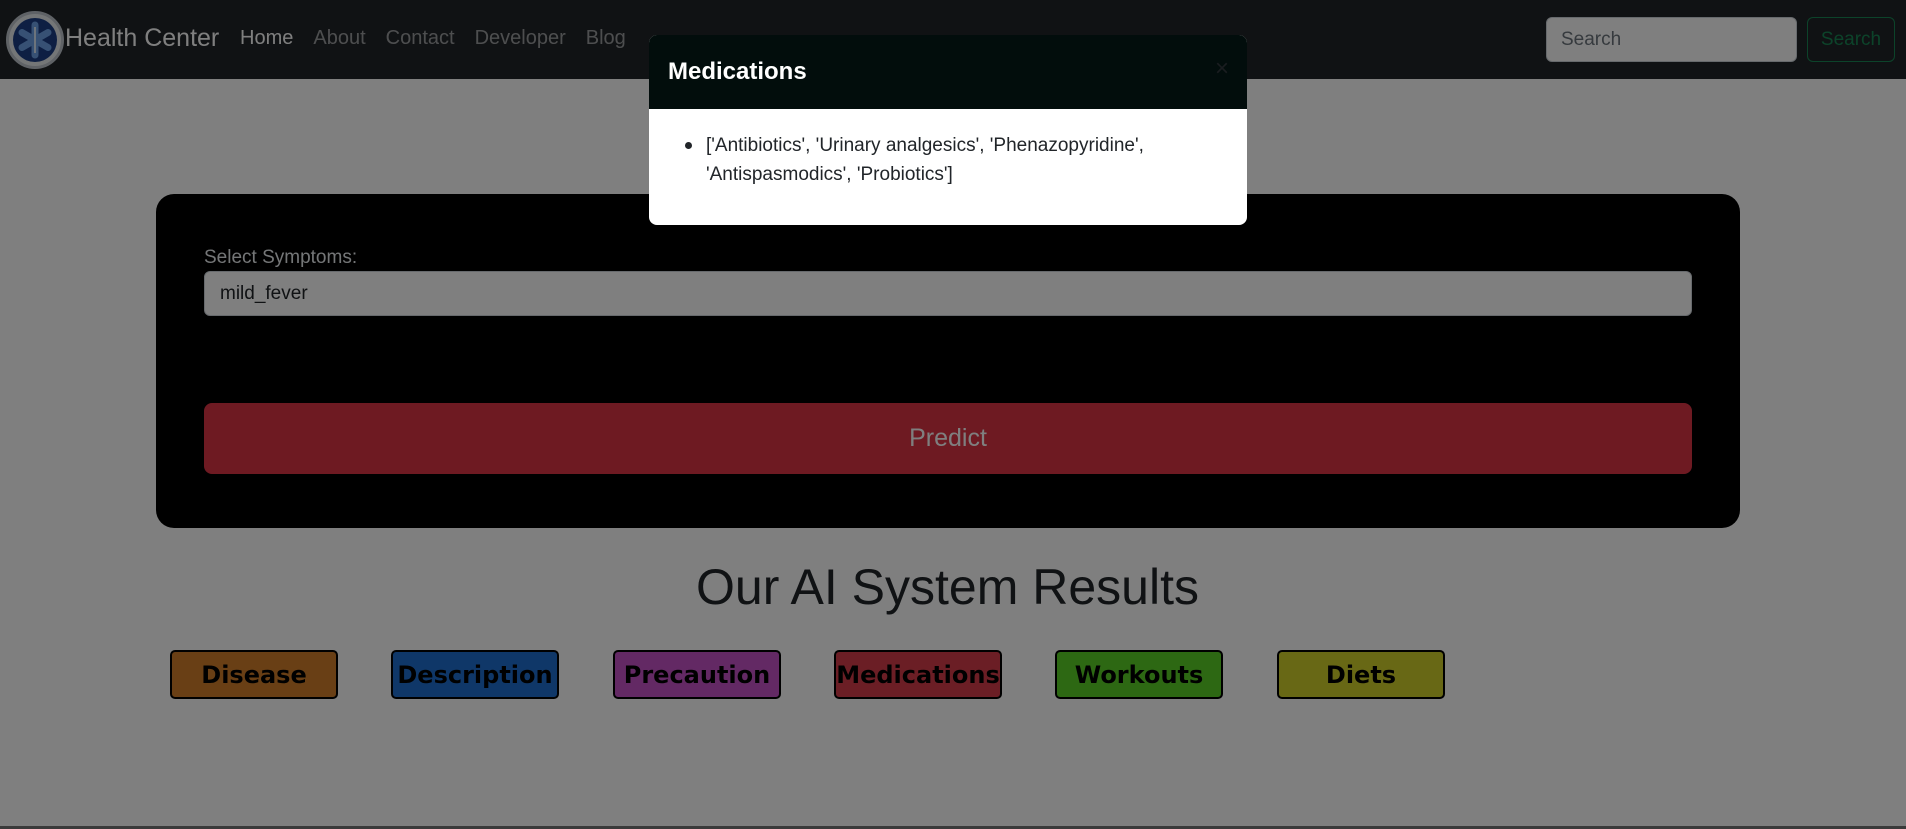  What do you see at coordinates (948, 72) in the screenshot?
I see `modal-header: Medications ×` at bounding box center [948, 72].